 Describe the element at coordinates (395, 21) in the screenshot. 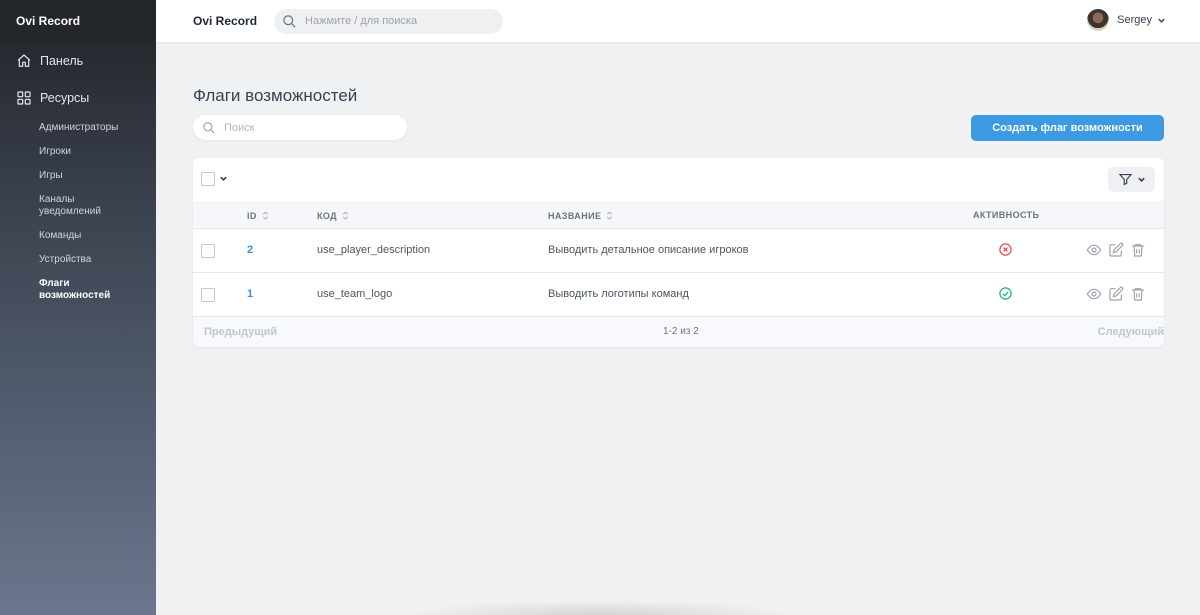

I see `global-search-input` at that location.